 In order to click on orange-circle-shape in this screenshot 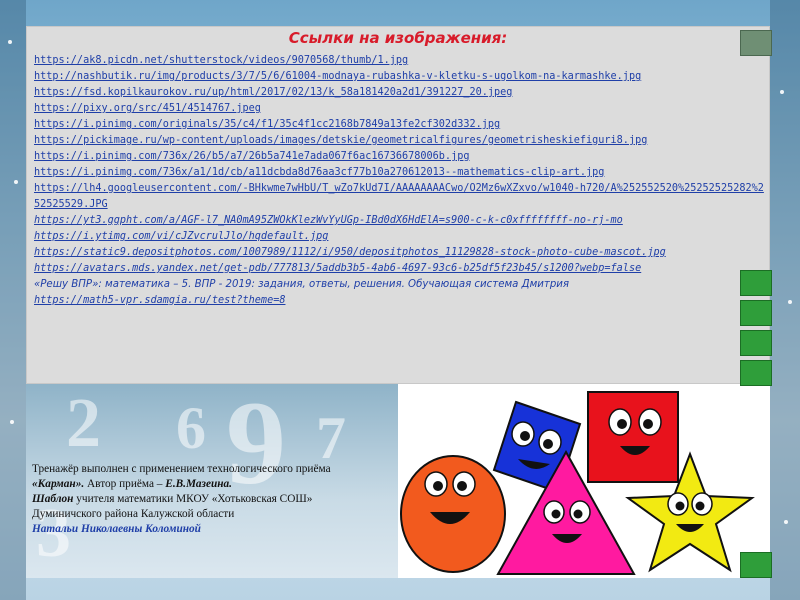, I will do `click(453, 514)`.